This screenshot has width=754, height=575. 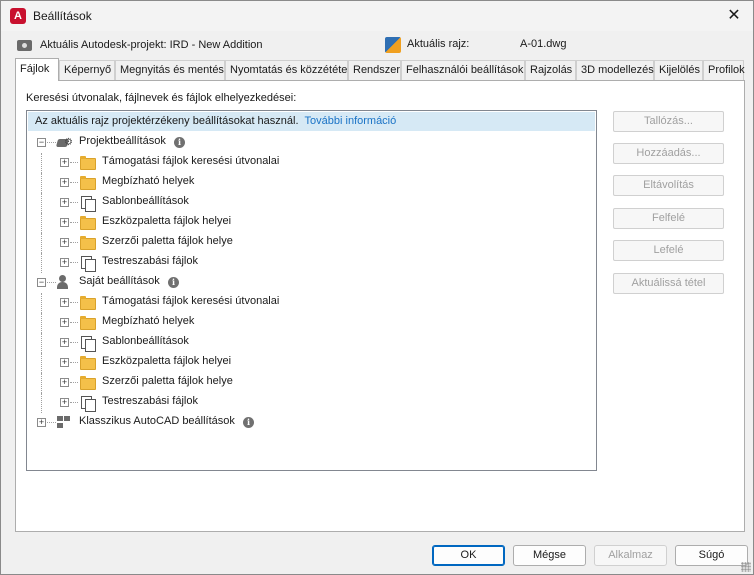 I want to click on tree-item-label: Szerzői paletta fájlok helye, so click(x=167, y=381).